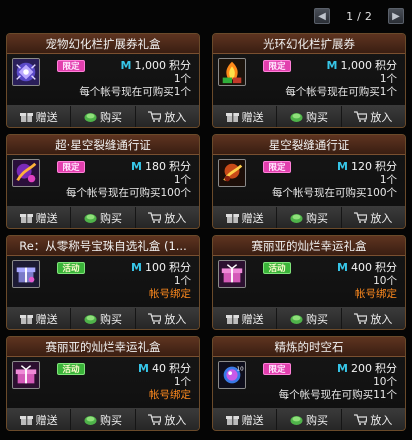  Describe the element at coordinates (103, 80) in the screenshot. I see `item-card: 宠物幻化栏扩展券礼盒 限定 M 1,000 积分 1个 每个帐号现在可购买1个 赠送 购买 放入` at that location.